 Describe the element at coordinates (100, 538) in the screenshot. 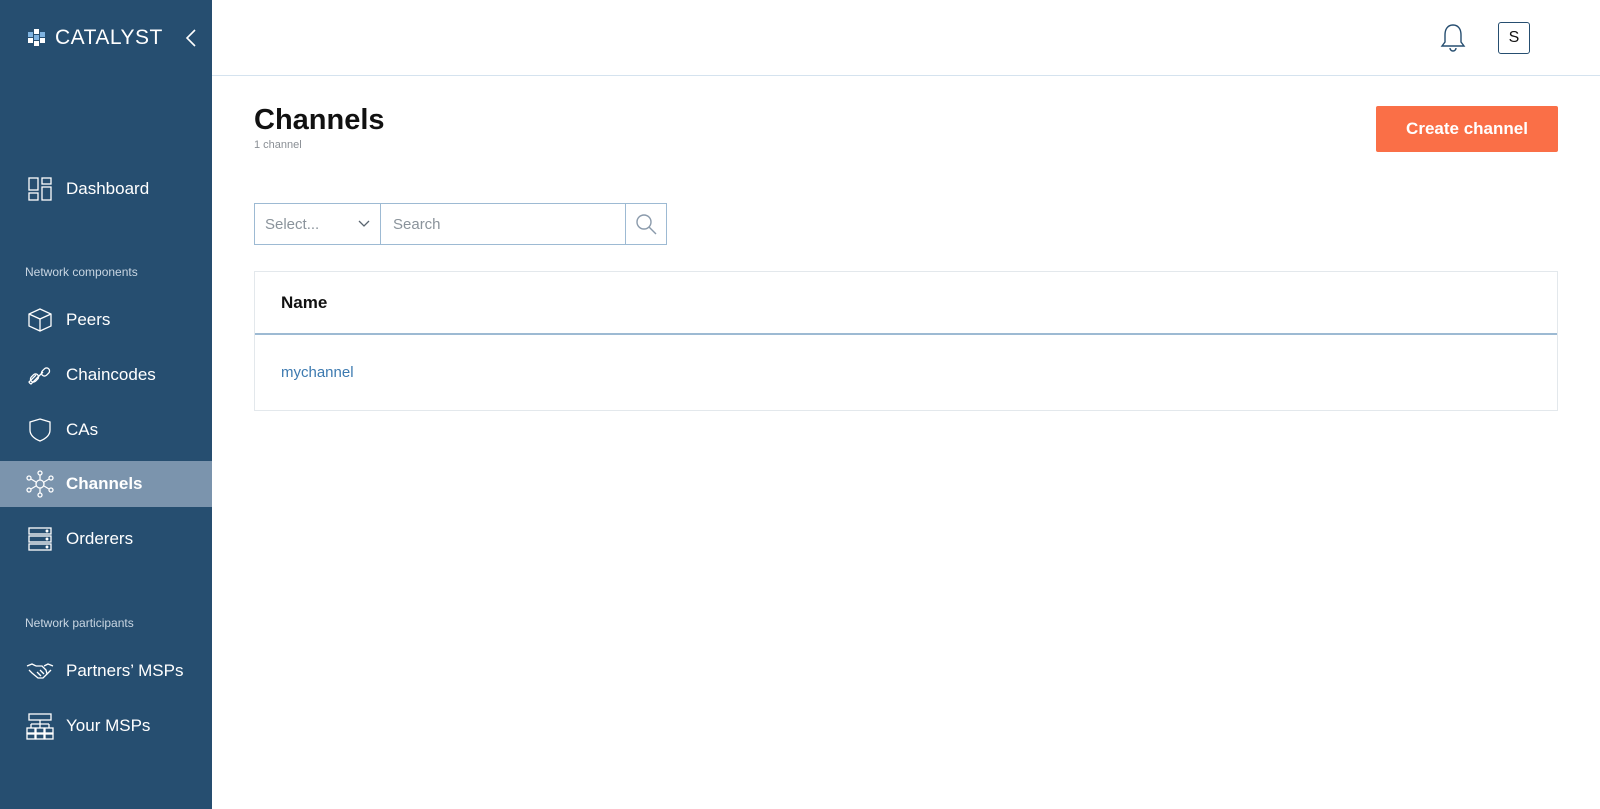

I see `sidebar-item-label: Orderers` at that location.